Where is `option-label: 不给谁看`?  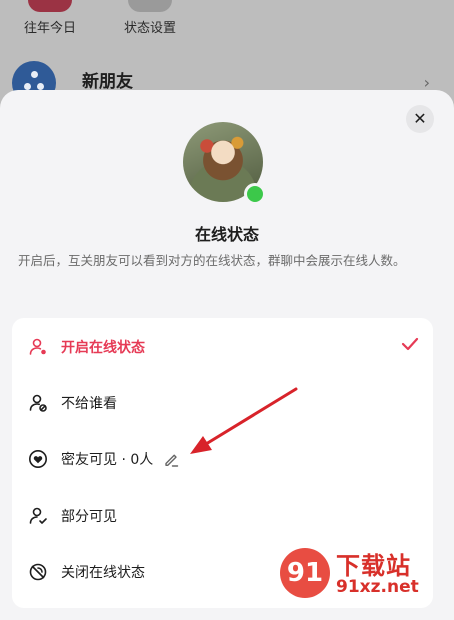
option-label: 不给谁看 is located at coordinates (89, 404).